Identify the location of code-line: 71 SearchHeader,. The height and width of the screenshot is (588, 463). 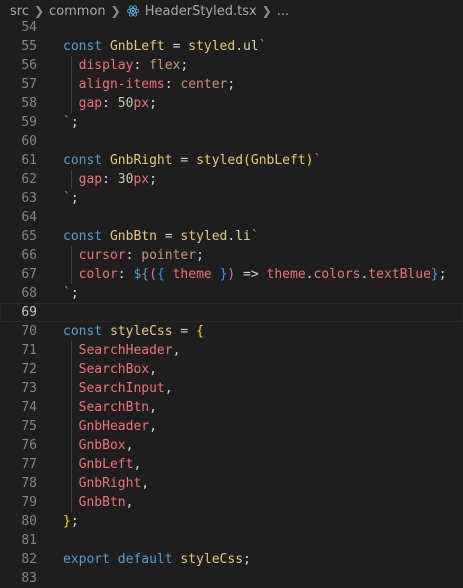
(231, 350).